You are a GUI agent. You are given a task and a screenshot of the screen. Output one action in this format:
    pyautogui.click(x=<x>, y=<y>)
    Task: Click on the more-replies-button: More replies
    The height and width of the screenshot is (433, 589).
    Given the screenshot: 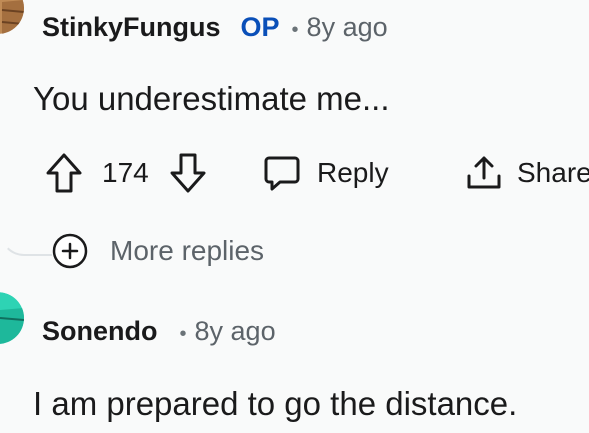 What is the action you would take?
    pyautogui.click(x=158, y=251)
    